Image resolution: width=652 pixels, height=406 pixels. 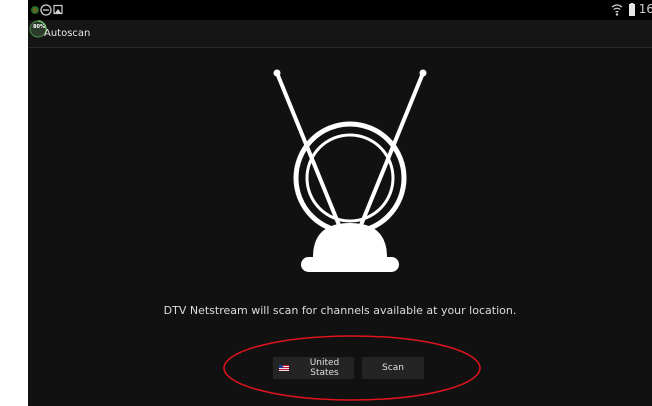 I want to click on action-bar: 80% Autoscan, so click(x=340, y=34).